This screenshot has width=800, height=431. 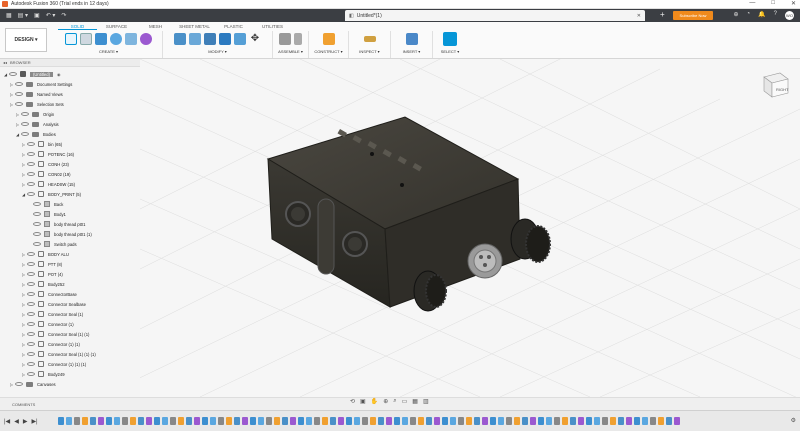 What do you see at coordinates (48, 324) in the screenshot?
I see `browser-item: ▷ Connector (1)` at bounding box center [48, 324].